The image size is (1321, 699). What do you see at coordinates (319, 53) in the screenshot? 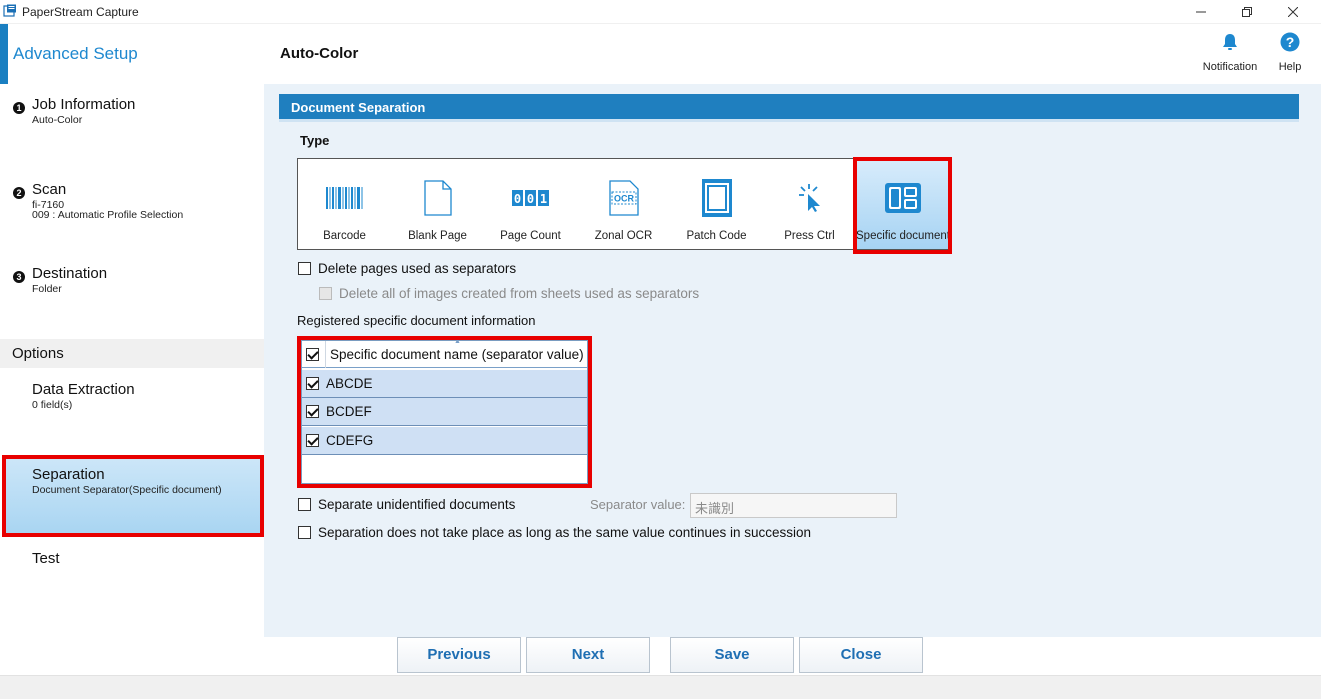
I see `page-title: Auto-Color` at bounding box center [319, 53].